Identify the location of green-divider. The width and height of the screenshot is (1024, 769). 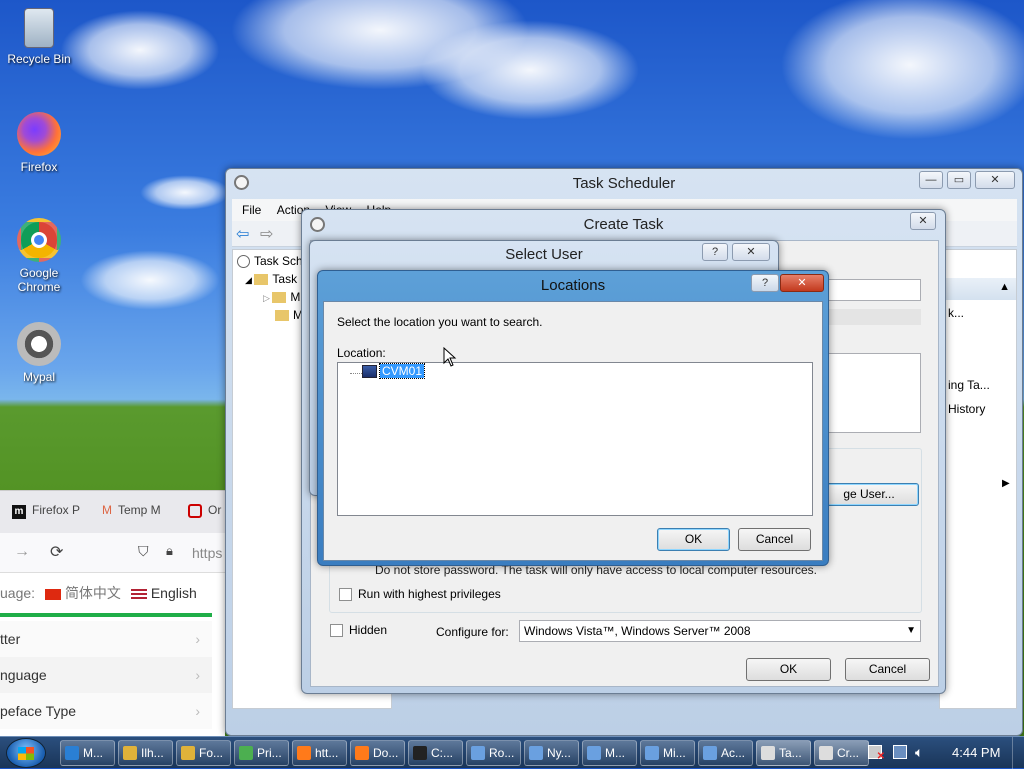
(106, 615).